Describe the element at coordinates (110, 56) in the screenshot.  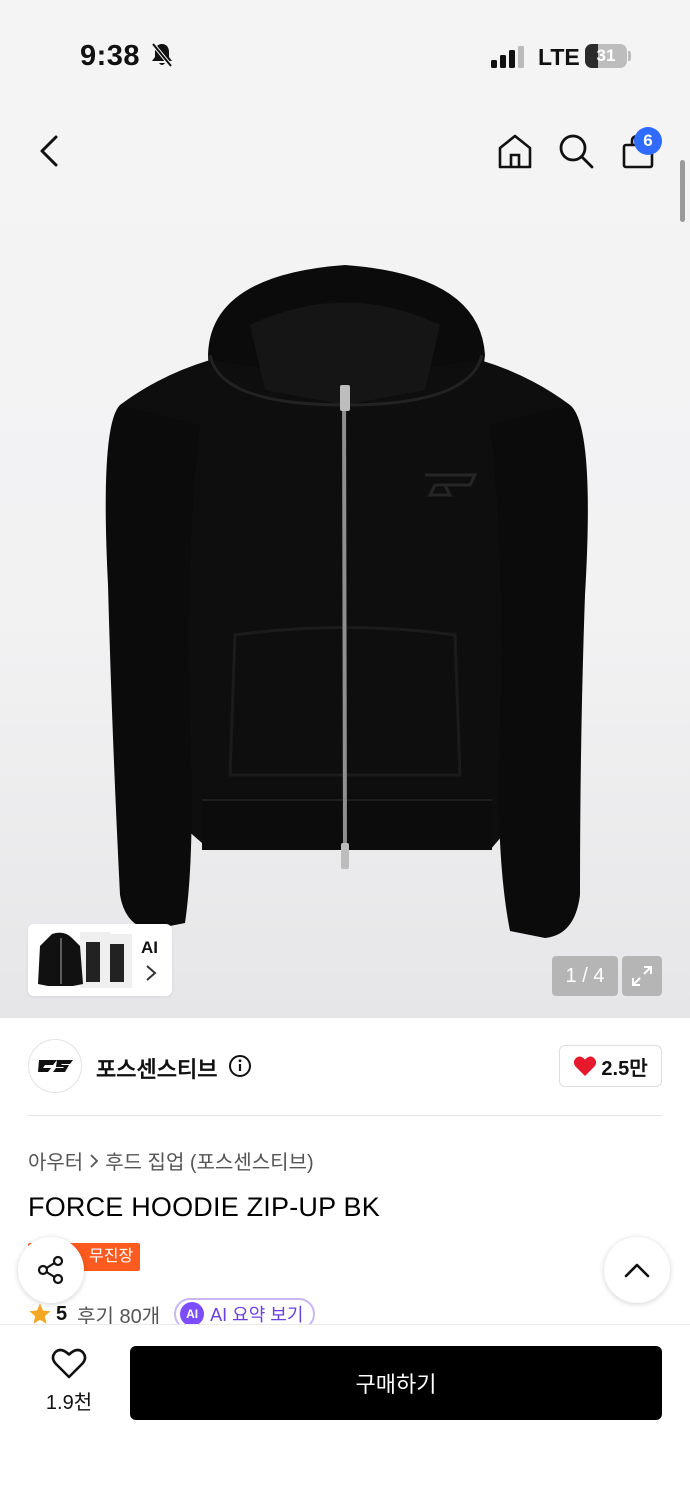
I see `status-time: 9:38` at that location.